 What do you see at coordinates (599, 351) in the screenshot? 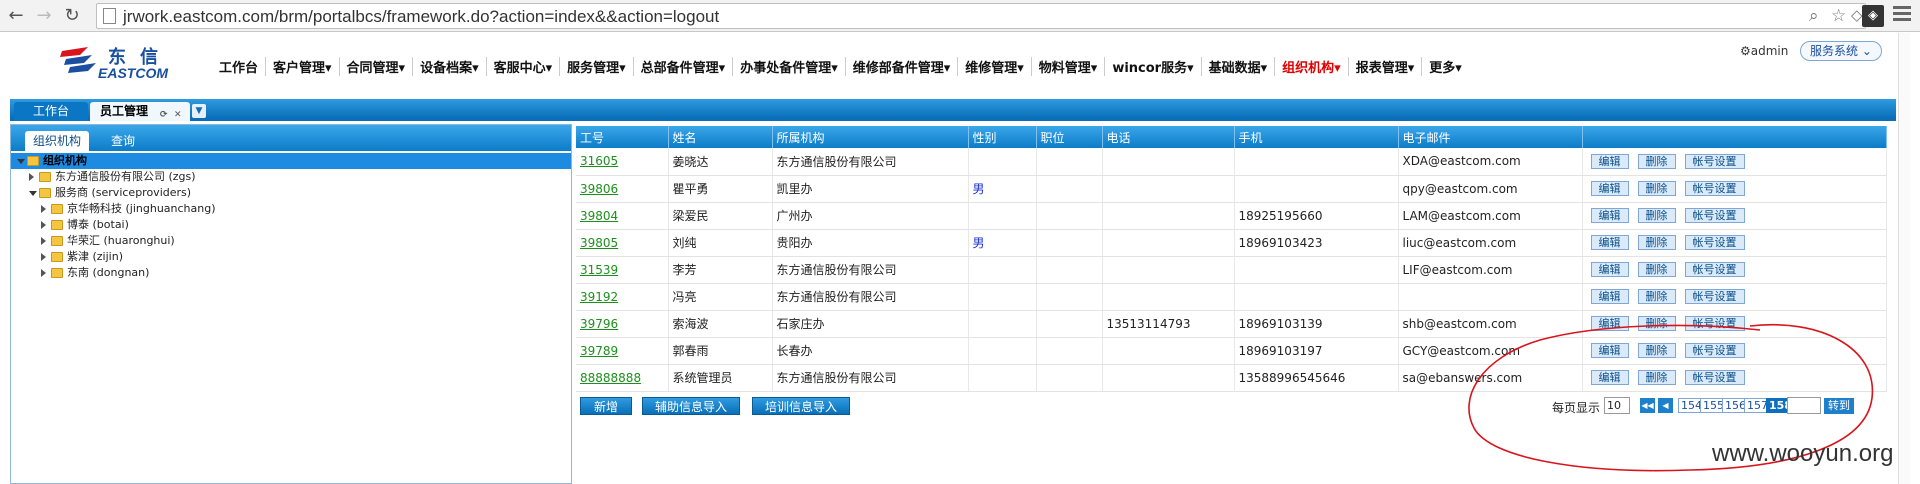
I see `employee-id-link: 39789` at bounding box center [599, 351].